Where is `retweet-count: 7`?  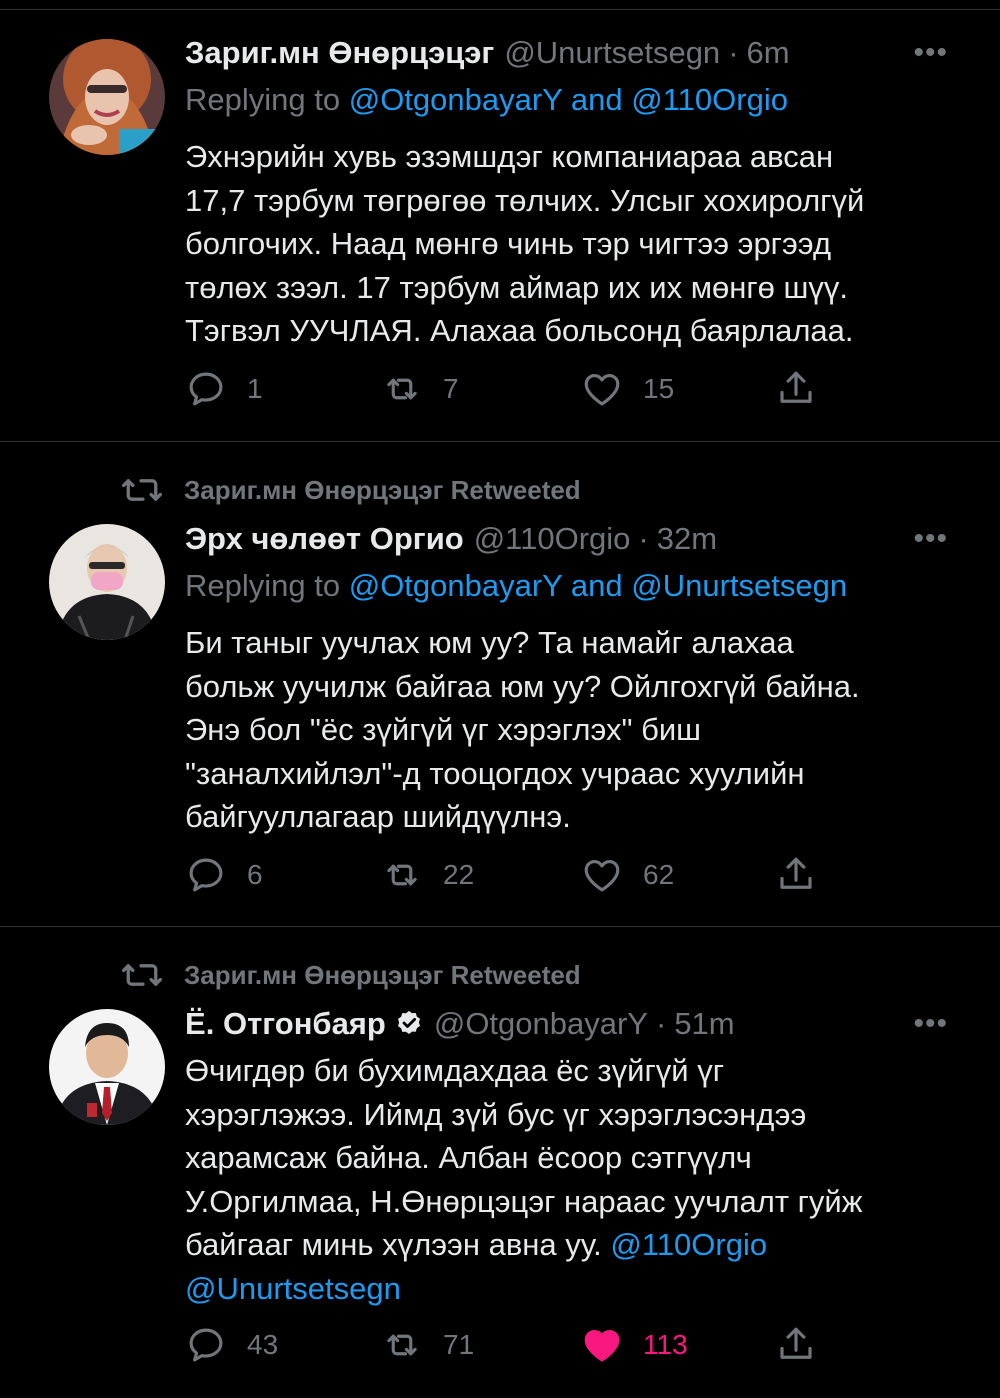
retweet-count: 7 is located at coordinates (451, 388).